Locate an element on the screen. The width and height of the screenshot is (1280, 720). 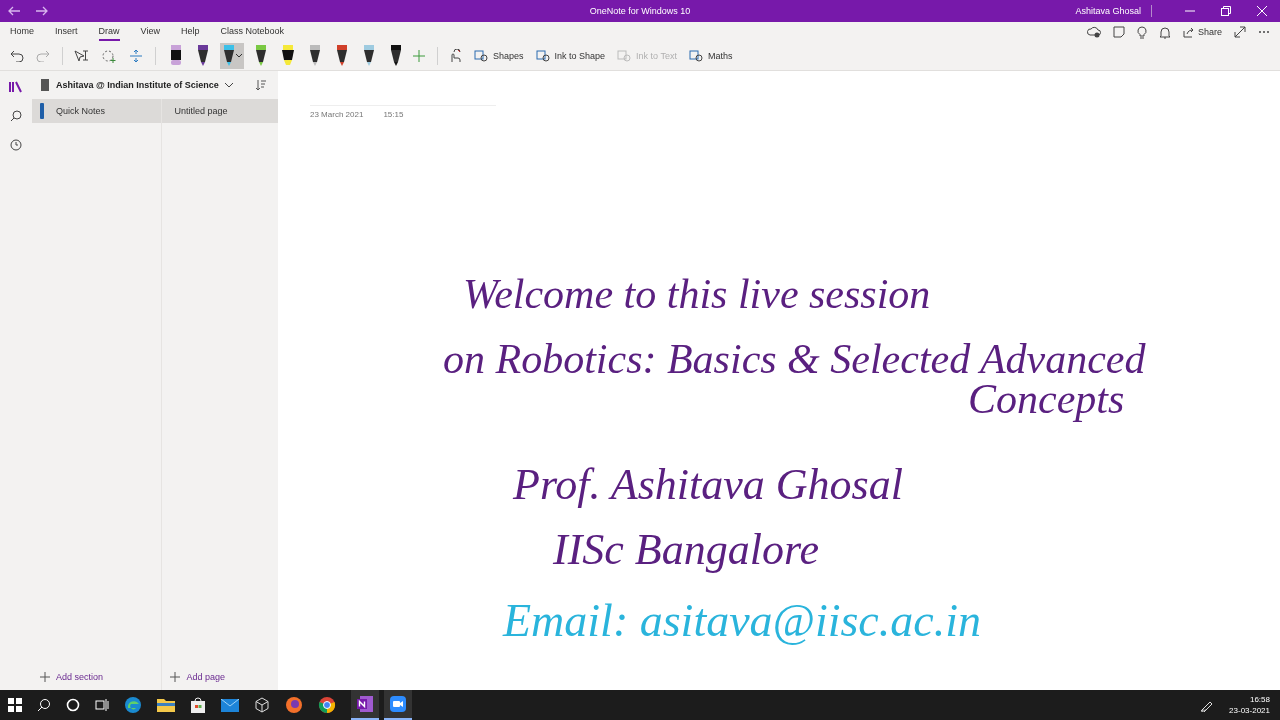
page-item: Untitled page is located at coordinates (220, 111).